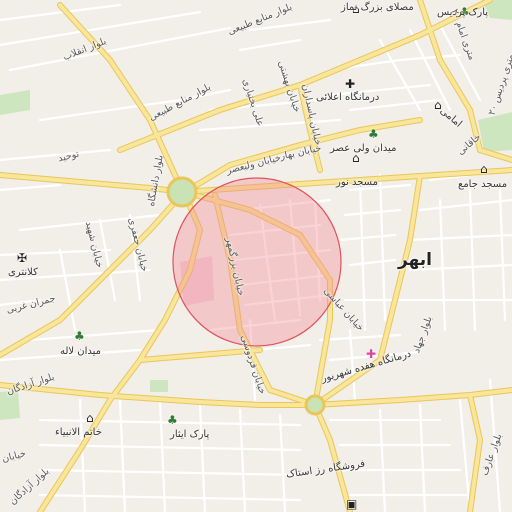 This screenshot has width=512, height=512. I want to click on city-label: ابهر, so click(415, 260).